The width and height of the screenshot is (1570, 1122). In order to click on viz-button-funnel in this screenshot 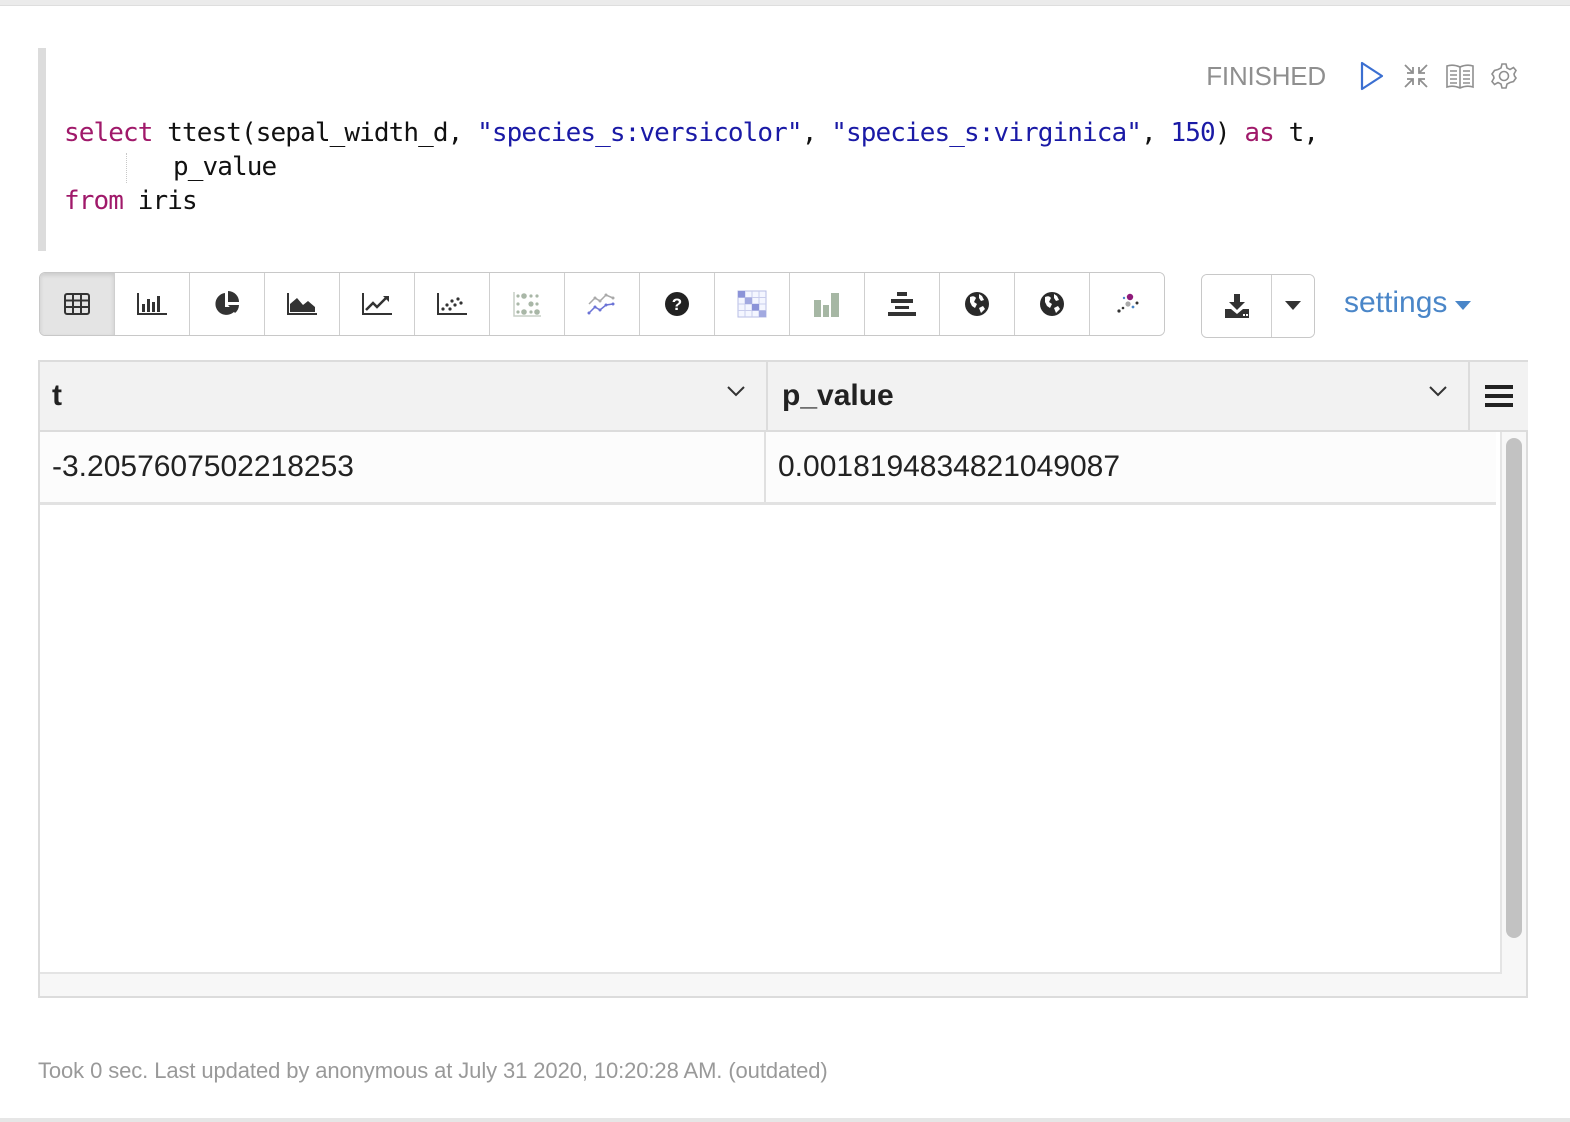, I will do `click(902, 304)`.